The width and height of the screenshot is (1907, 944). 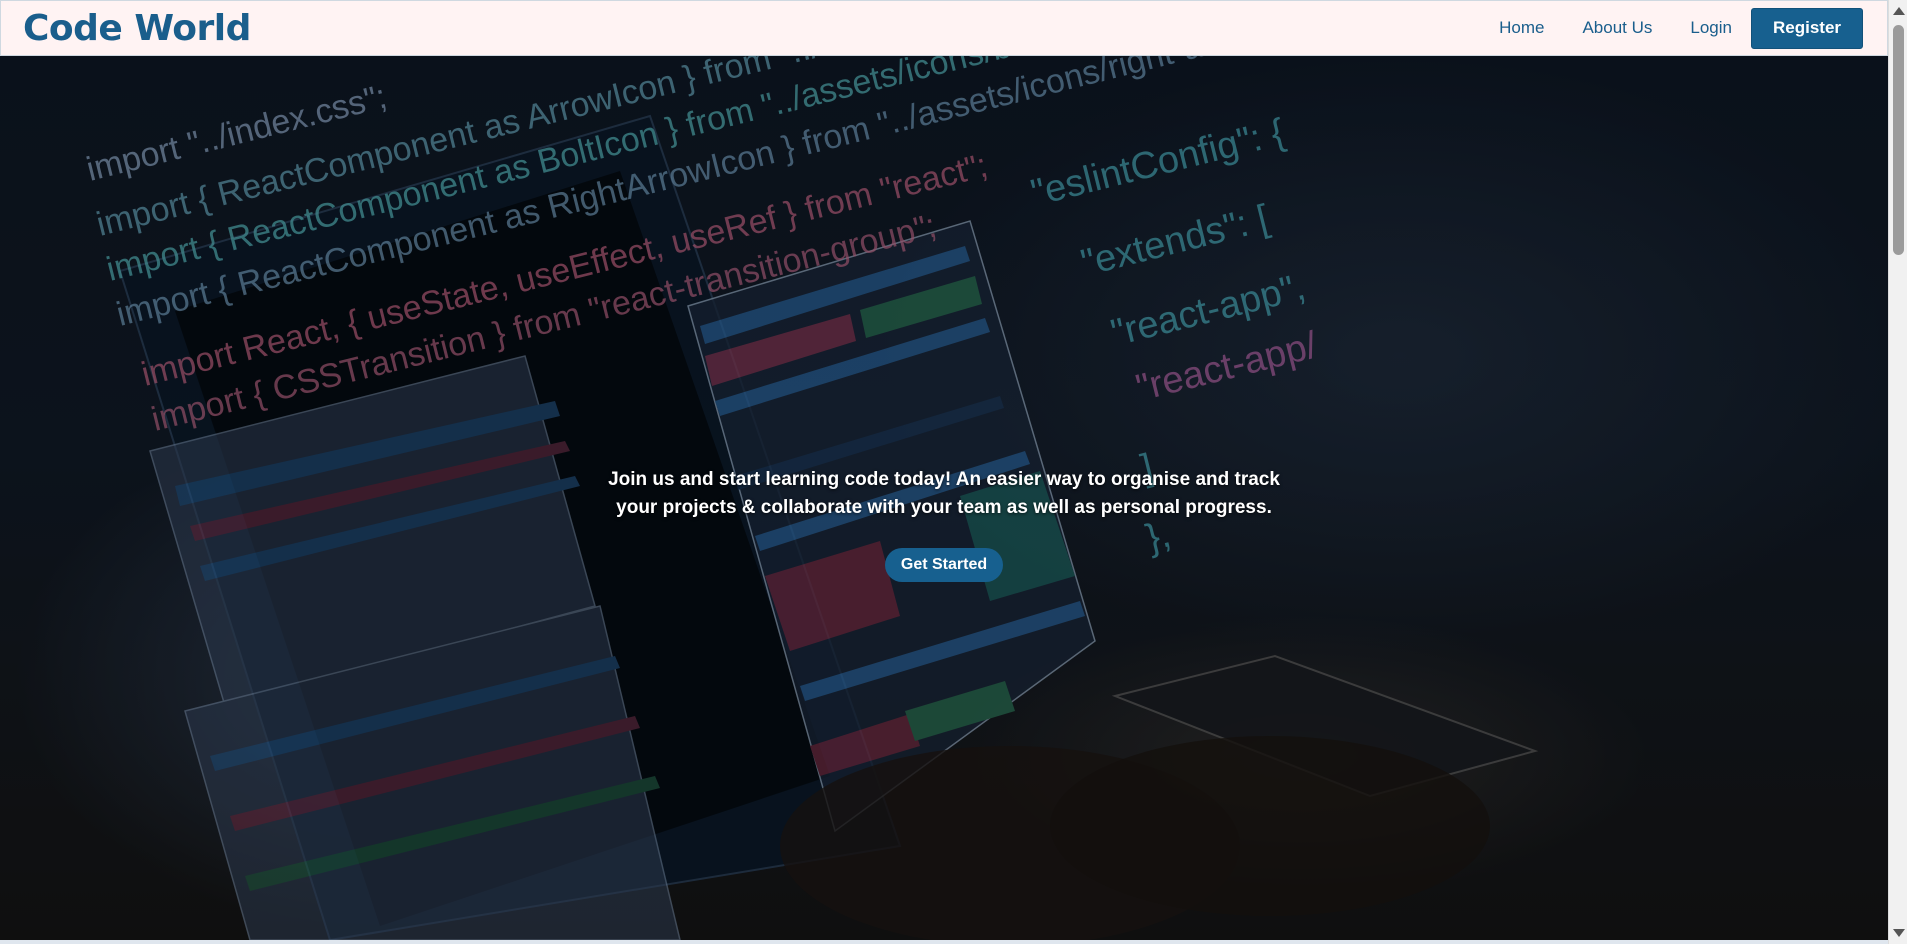 I want to click on nav-link-login: Login, so click(x=1711, y=28).